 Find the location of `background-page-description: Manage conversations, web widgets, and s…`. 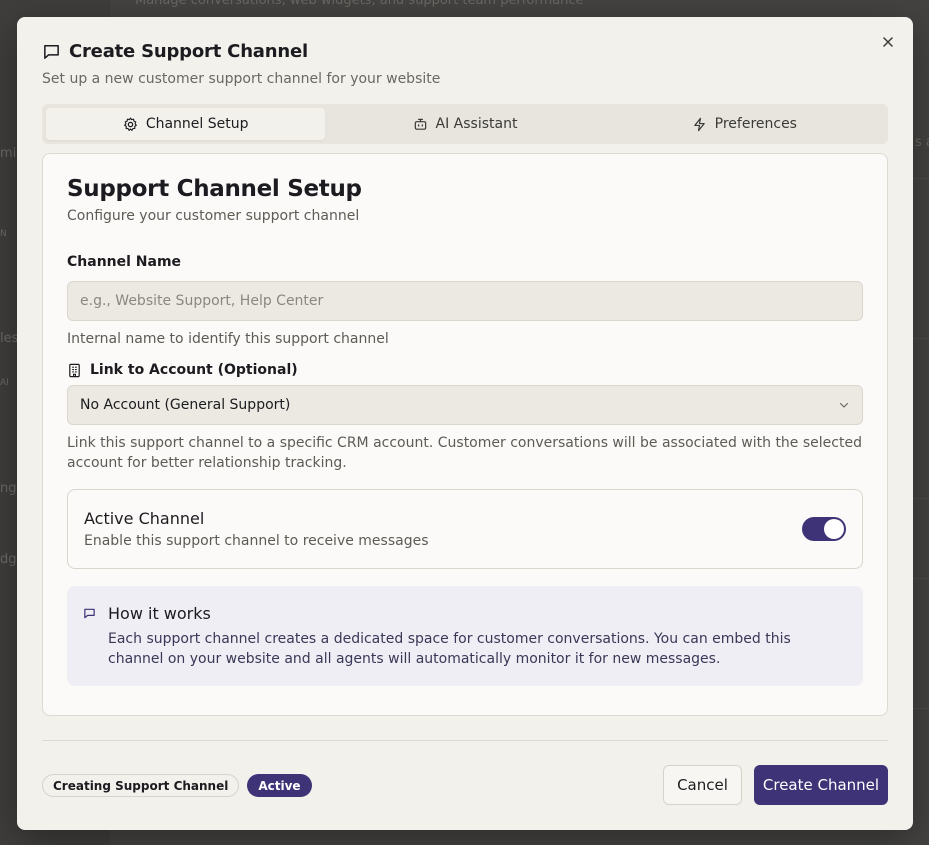

background-page-description: Manage conversations, web widgets, and s… is located at coordinates (359, 4).